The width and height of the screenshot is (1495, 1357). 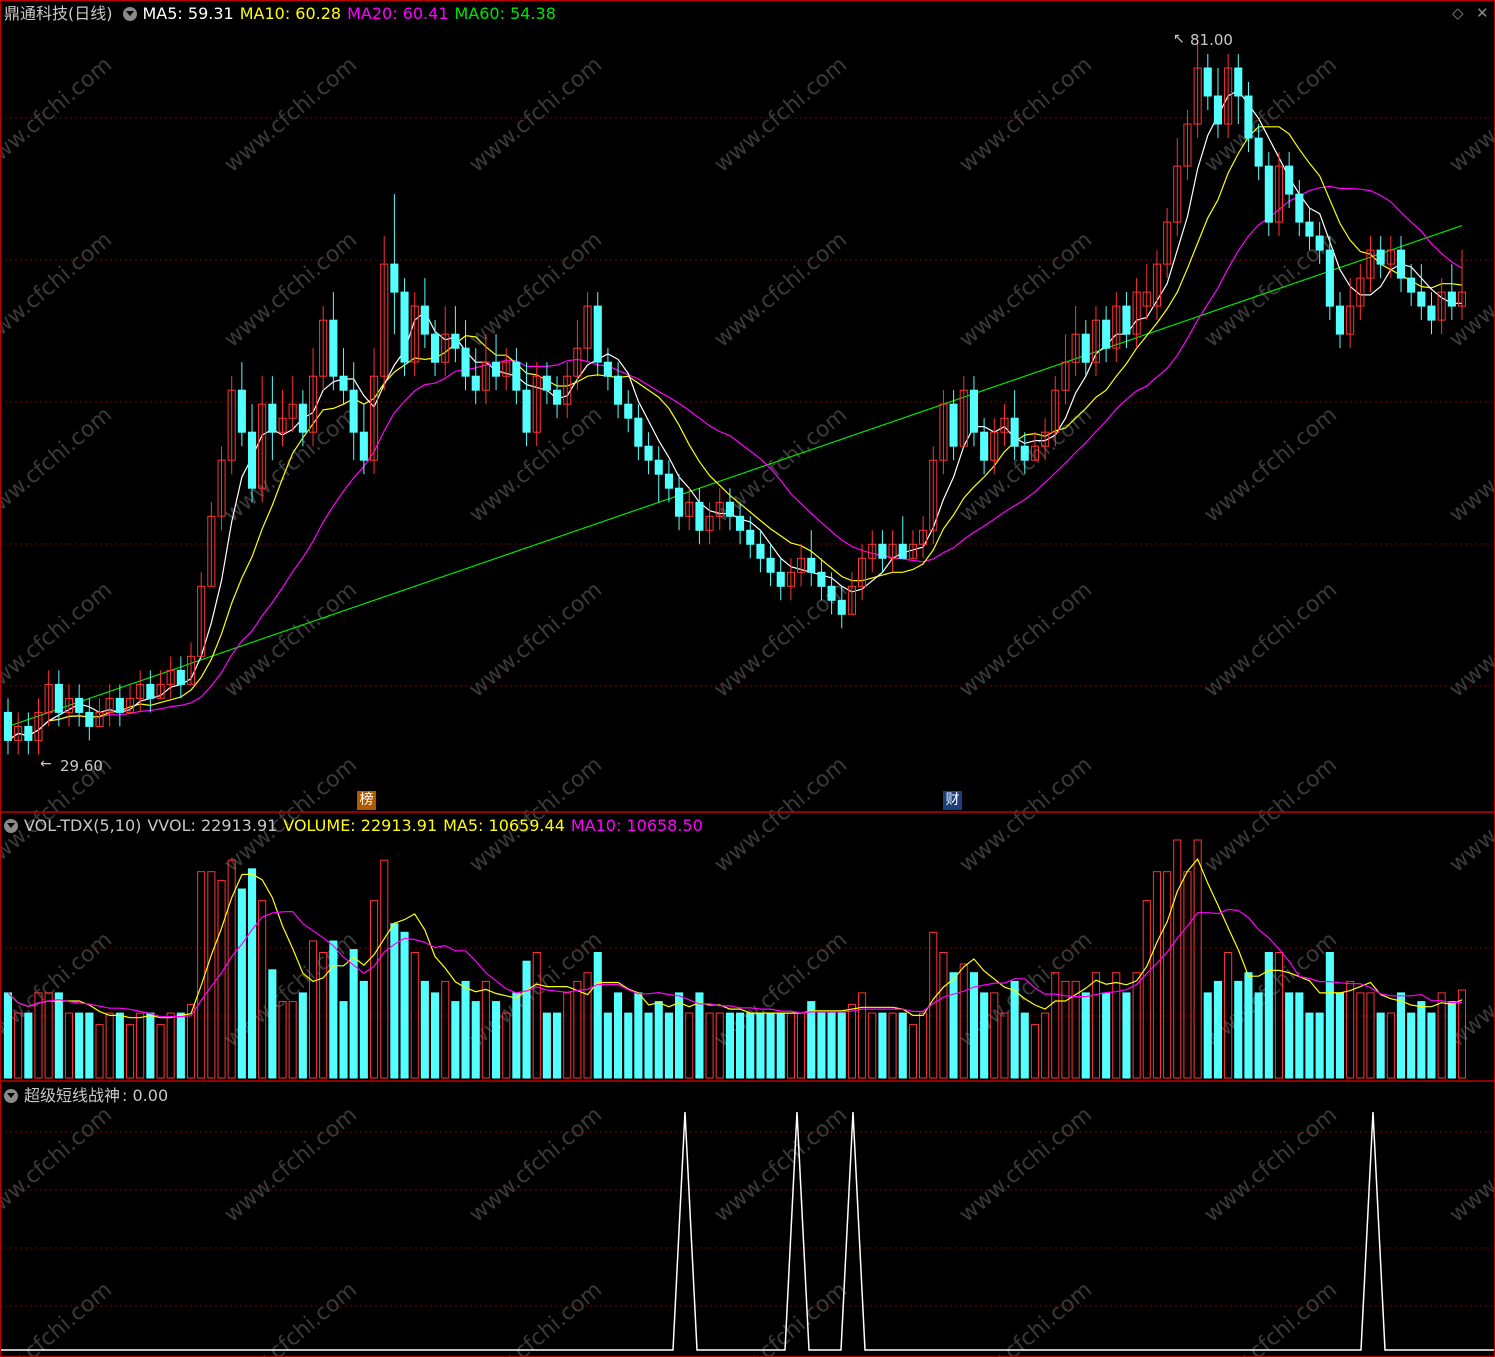 What do you see at coordinates (58, 13) in the screenshot?
I see `stock-title: 鼎通科技(日线)` at bounding box center [58, 13].